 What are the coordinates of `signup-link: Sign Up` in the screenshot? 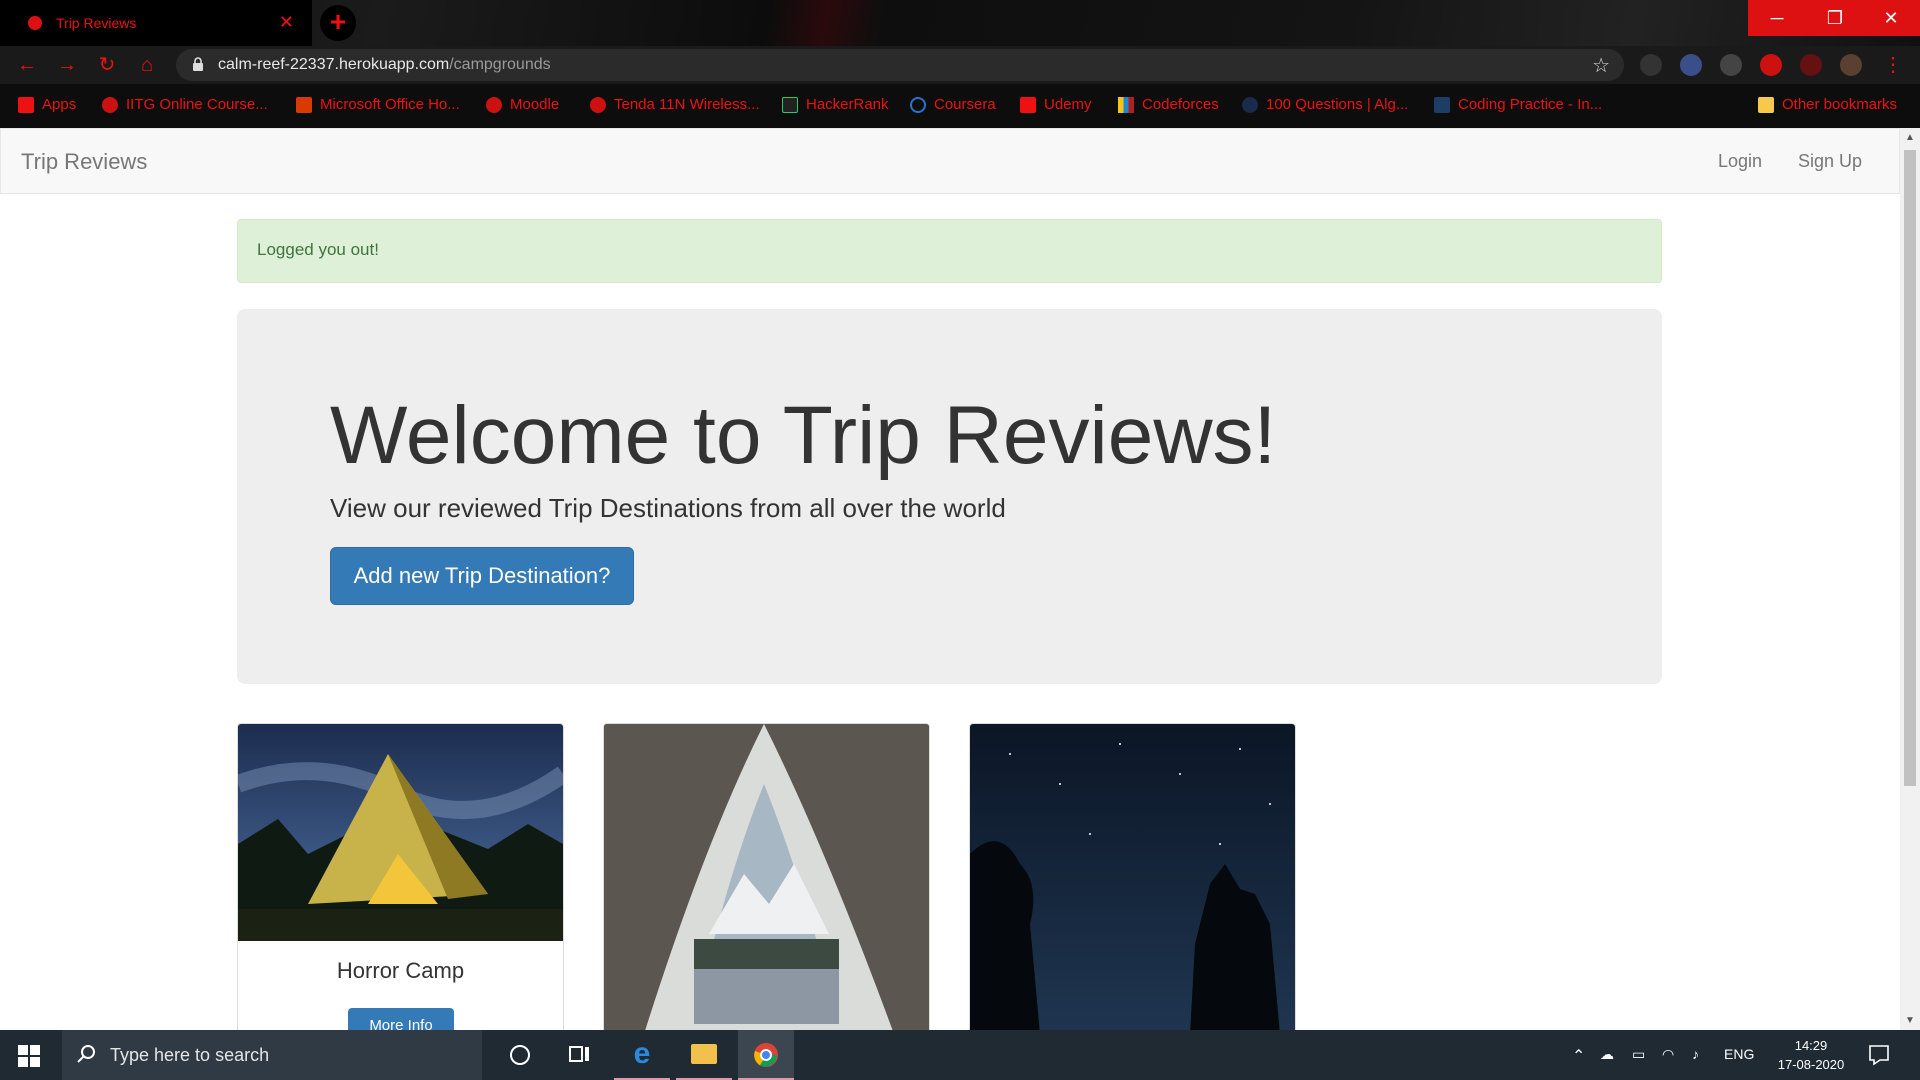 It's located at (1830, 161).